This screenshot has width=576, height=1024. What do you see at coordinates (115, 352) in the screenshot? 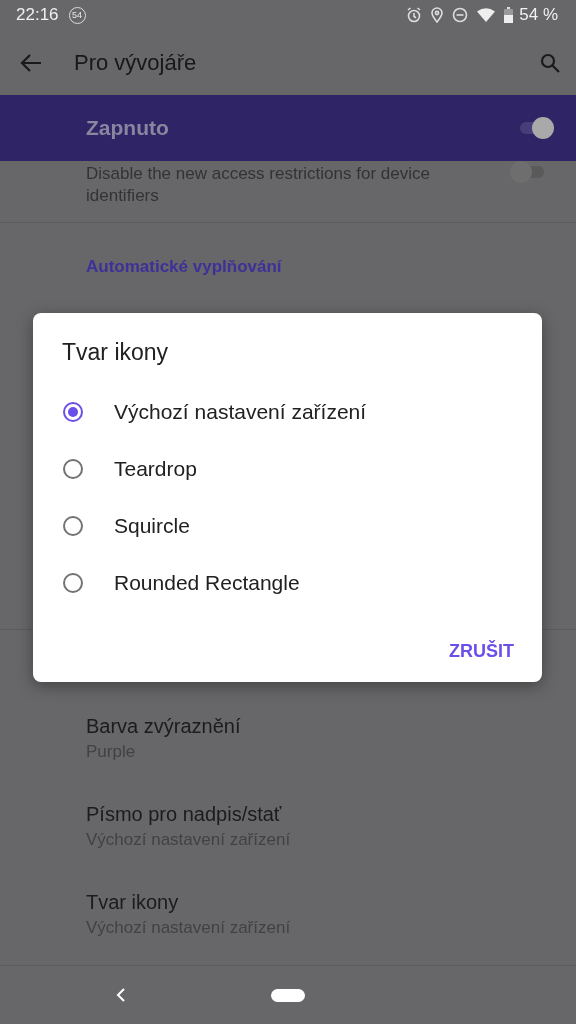
I see `dialog-title: Tvar ikony` at bounding box center [115, 352].